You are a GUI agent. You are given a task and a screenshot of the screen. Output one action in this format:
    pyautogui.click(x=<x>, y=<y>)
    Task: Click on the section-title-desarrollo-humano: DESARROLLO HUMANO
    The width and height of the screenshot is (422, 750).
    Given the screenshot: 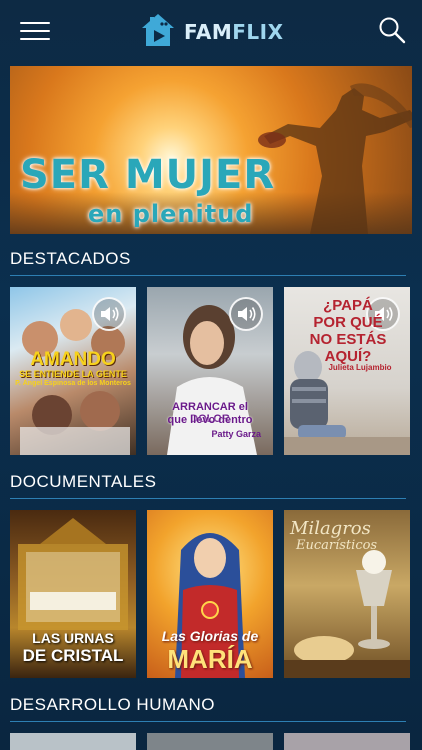 What is the action you would take?
    pyautogui.click(x=112, y=704)
    